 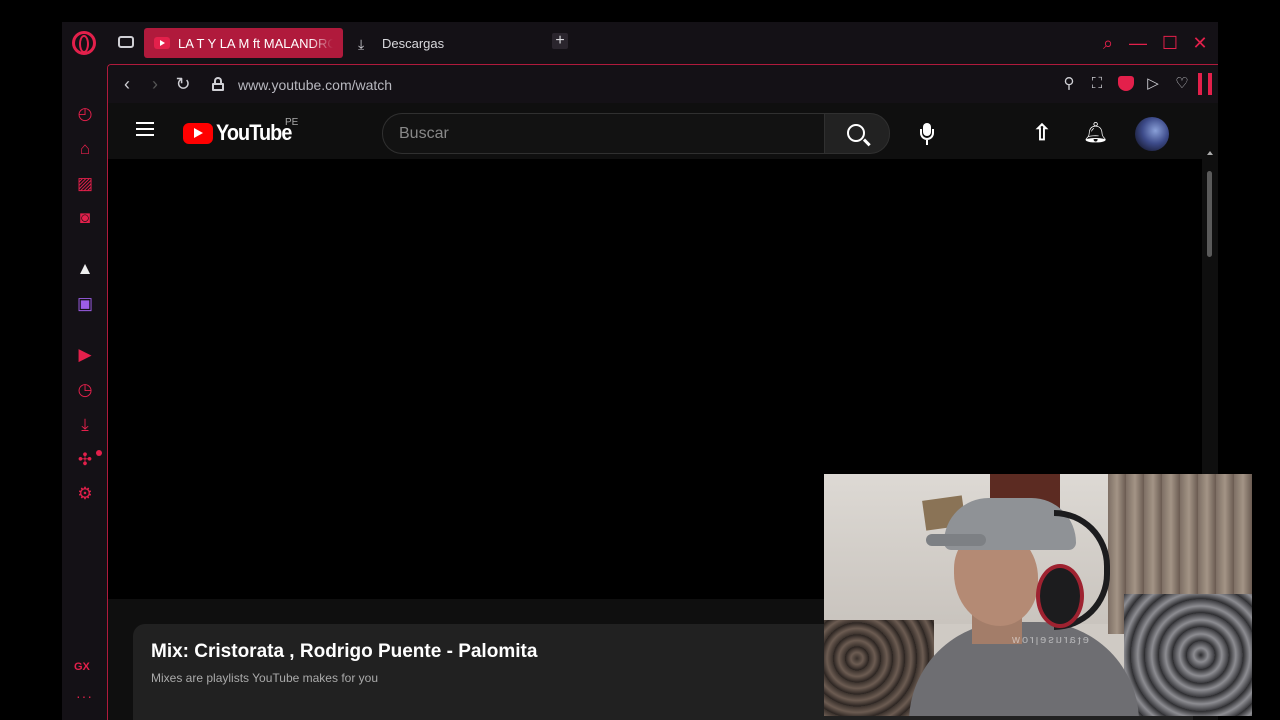 What do you see at coordinates (315, 85) in the screenshot?
I see `url-field: www.youtube.com/watch` at bounding box center [315, 85].